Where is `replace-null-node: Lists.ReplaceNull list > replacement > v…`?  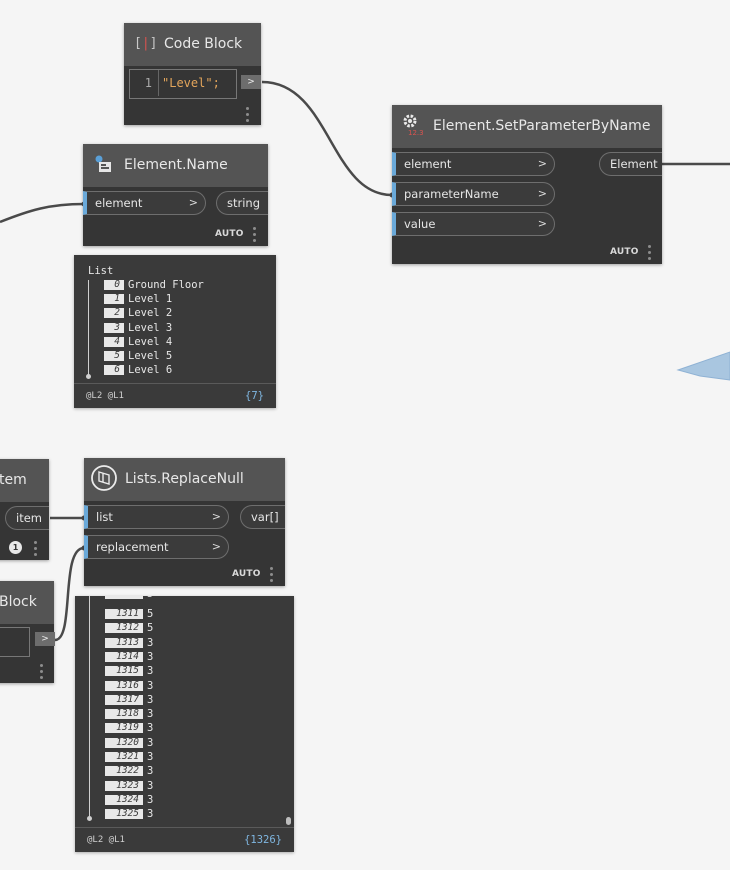
replace-null-node: Lists.ReplaceNull list > replacement > v… is located at coordinates (184, 522).